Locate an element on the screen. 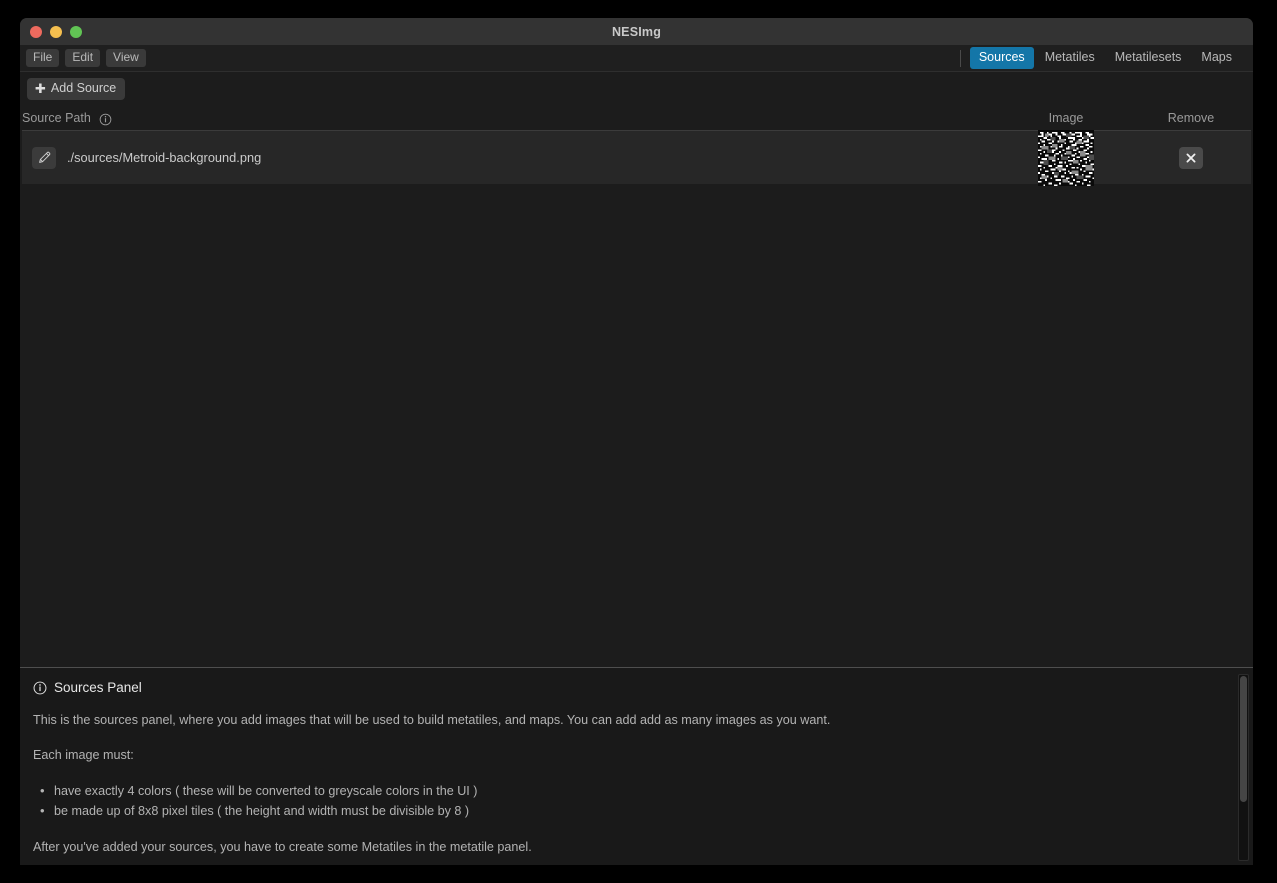 The width and height of the screenshot is (1277, 883). maximize-window-button is located at coordinates (76, 31).